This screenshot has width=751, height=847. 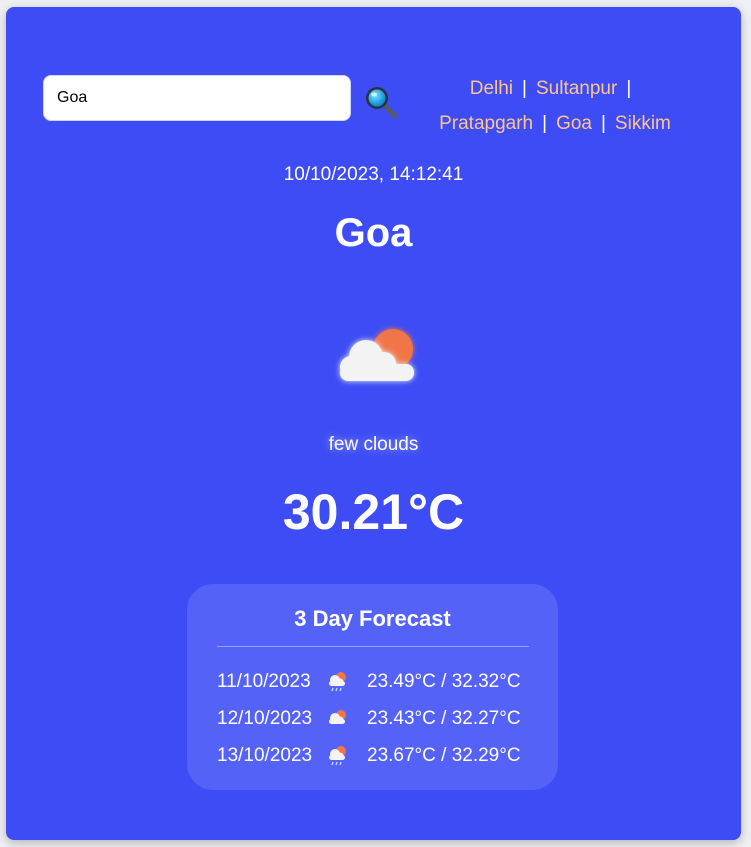 What do you see at coordinates (444, 681) in the screenshot?
I see `forecast-temps: 23.49°C / 32.32°C` at bounding box center [444, 681].